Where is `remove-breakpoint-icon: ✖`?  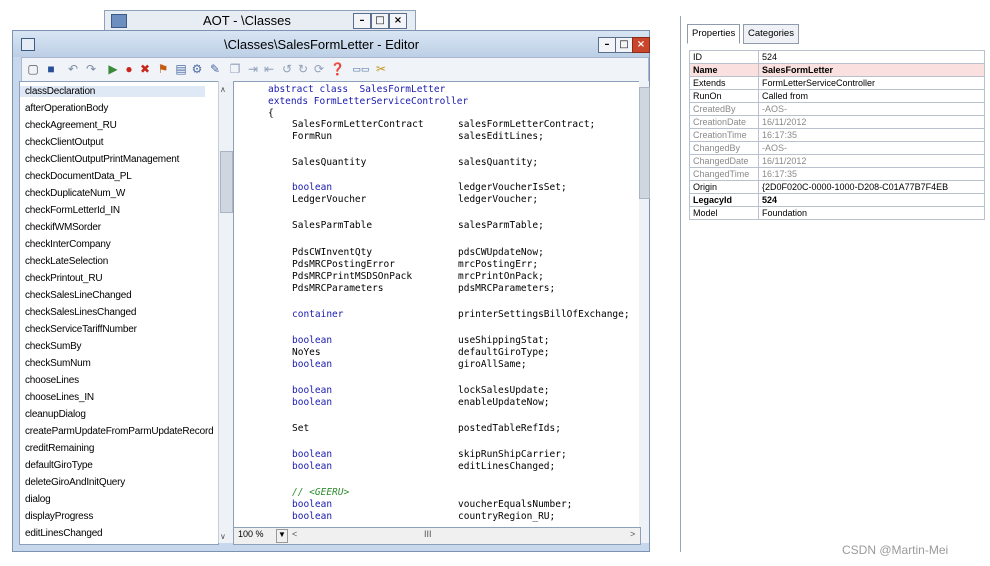 remove-breakpoint-icon: ✖ is located at coordinates (145, 69).